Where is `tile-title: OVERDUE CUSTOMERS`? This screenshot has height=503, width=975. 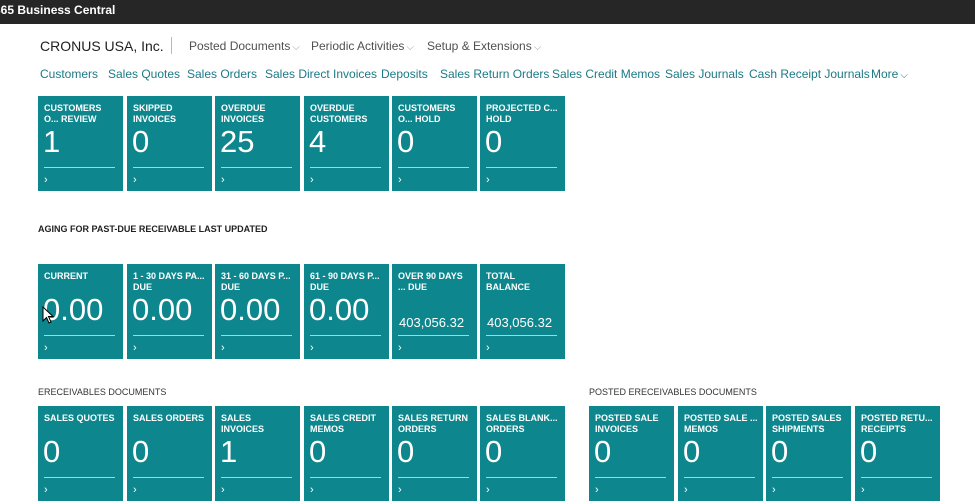 tile-title: OVERDUE CUSTOMERS is located at coordinates (339, 113).